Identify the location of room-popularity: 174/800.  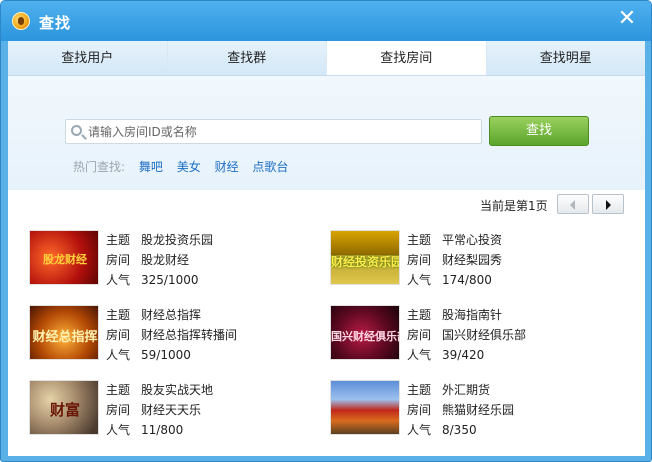
(467, 280).